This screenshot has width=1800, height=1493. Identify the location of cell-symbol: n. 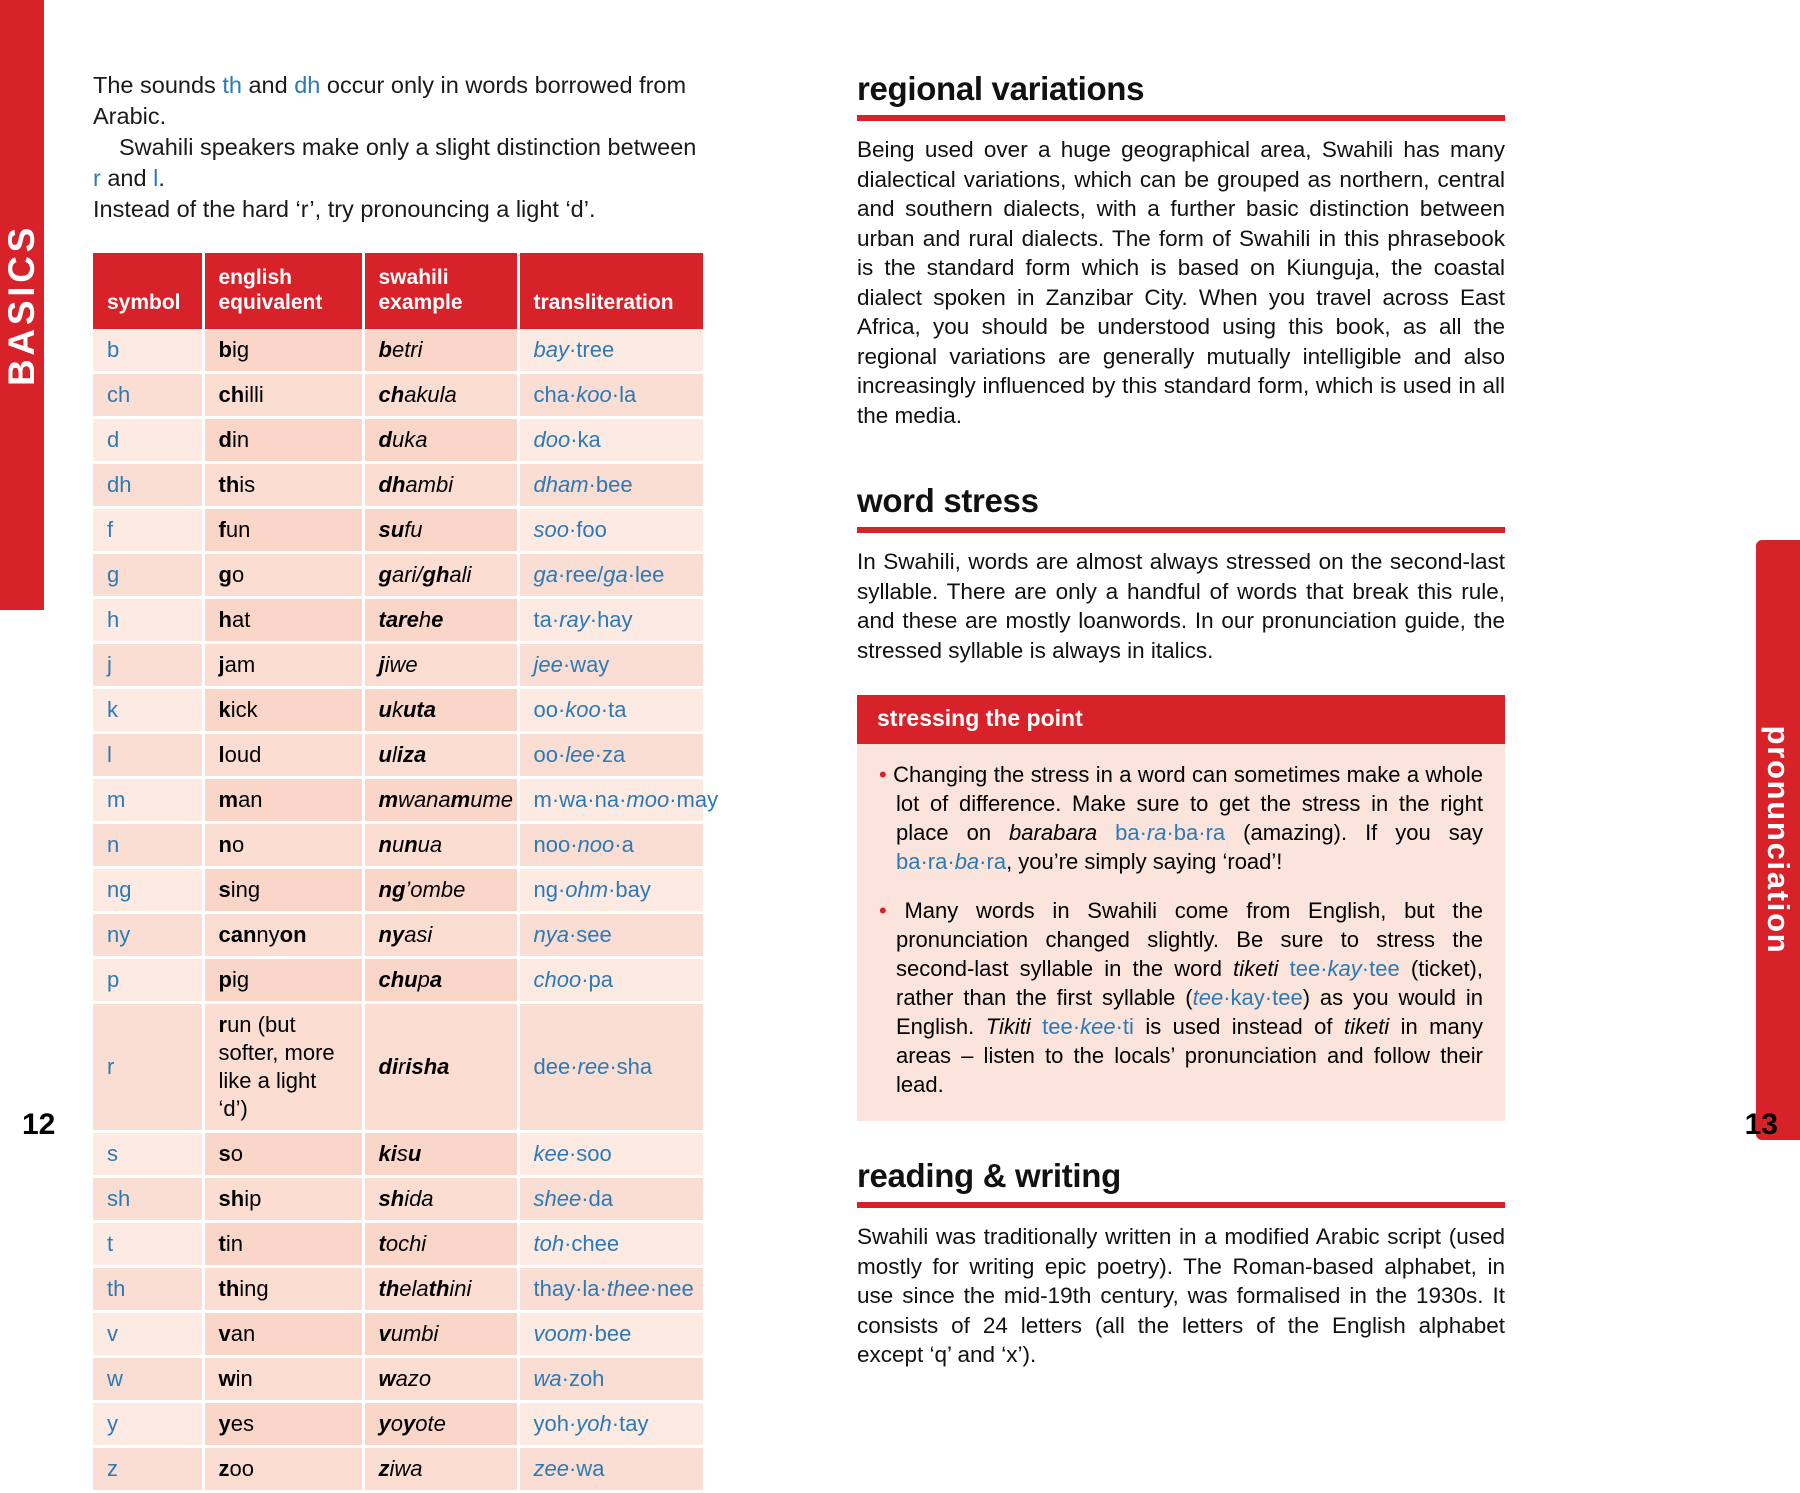
(149, 845).